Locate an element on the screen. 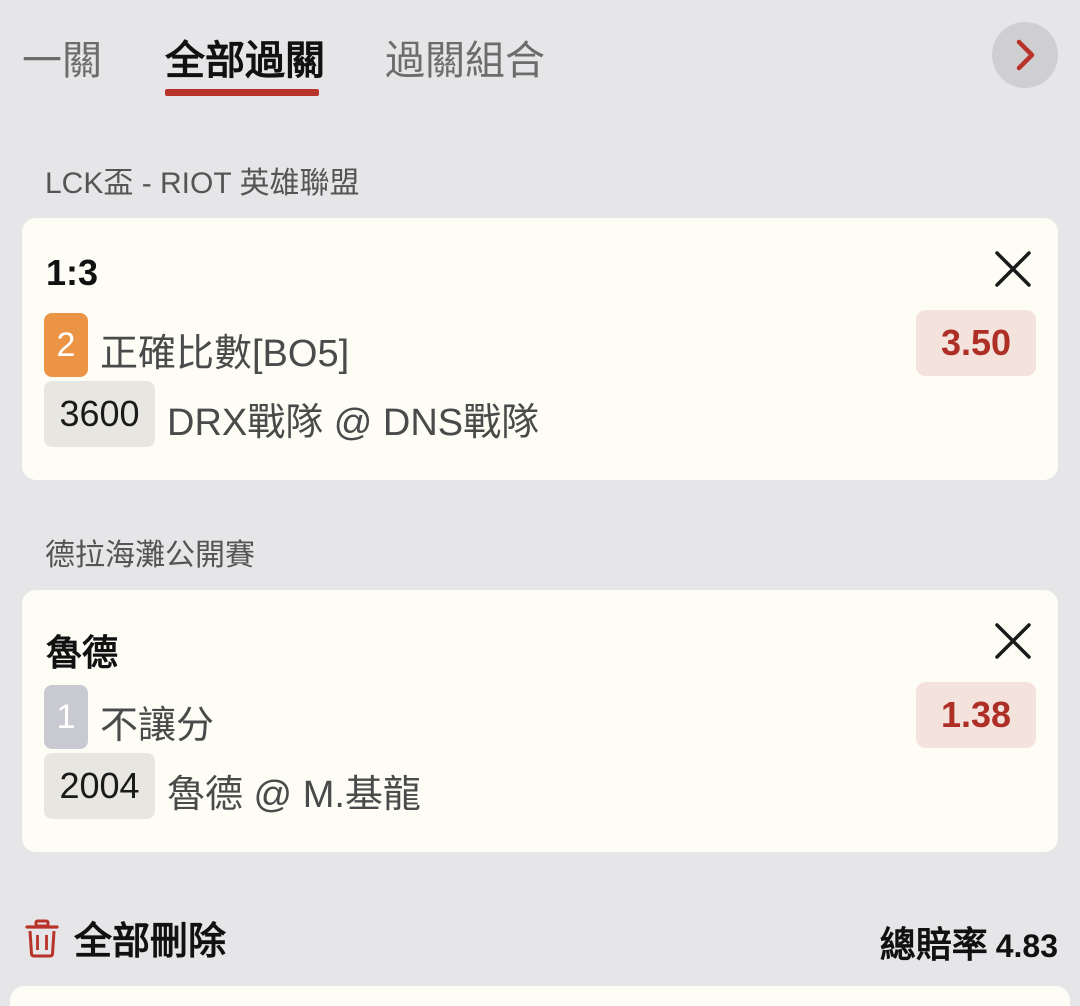 This screenshot has width=1080, height=1006. delete-all-button: 全部刪除 is located at coordinates (125, 937).